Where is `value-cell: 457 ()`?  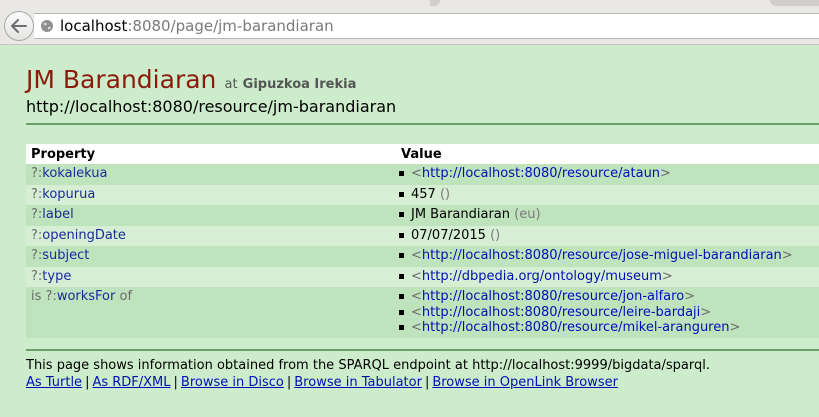 value-cell: 457 () is located at coordinates (607, 194).